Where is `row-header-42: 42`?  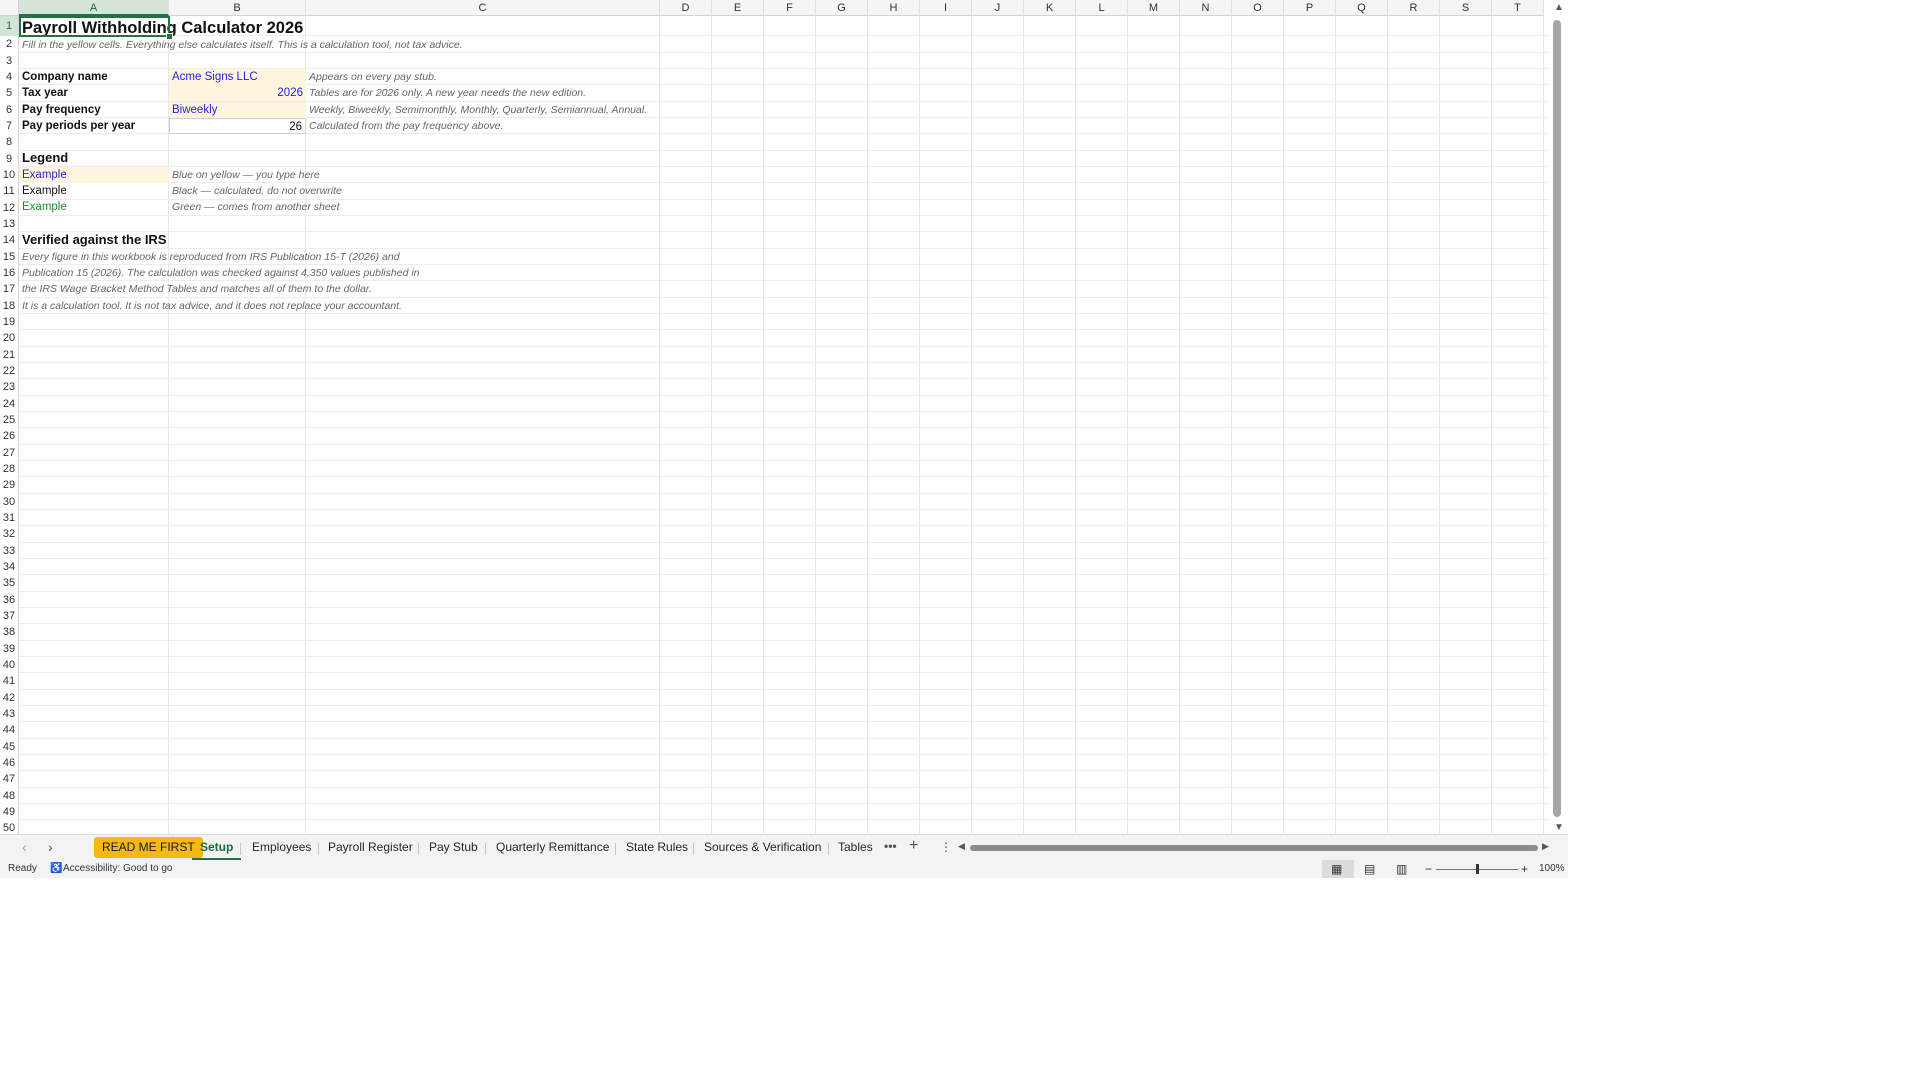
row-header-42: 42 is located at coordinates (9, 697).